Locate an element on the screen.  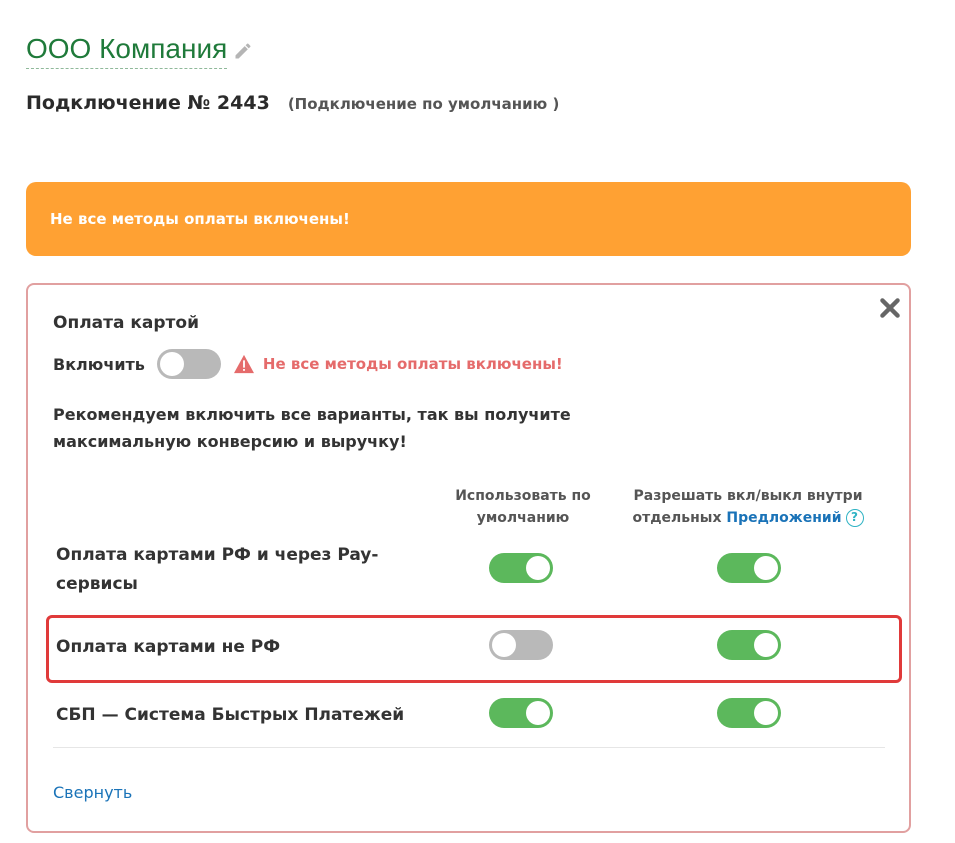
company-header: ООО Компания is located at coordinates (139, 50).